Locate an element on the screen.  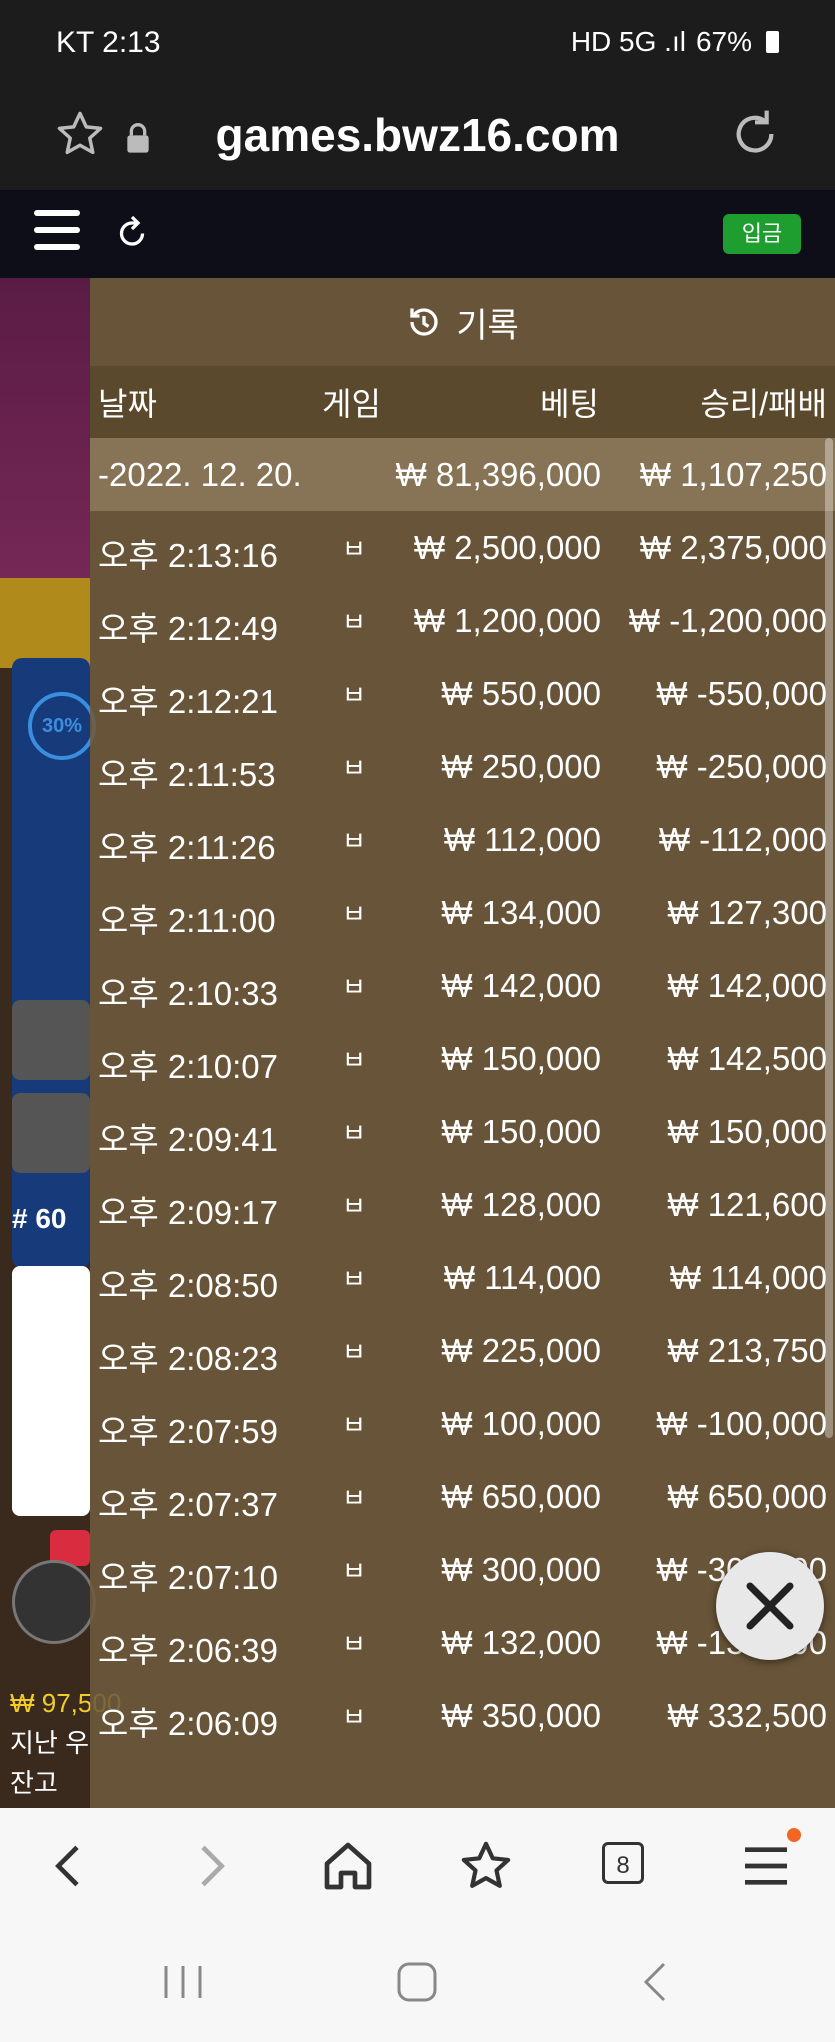
row-time: 오후 2:07:10 is located at coordinates (188, 1577).